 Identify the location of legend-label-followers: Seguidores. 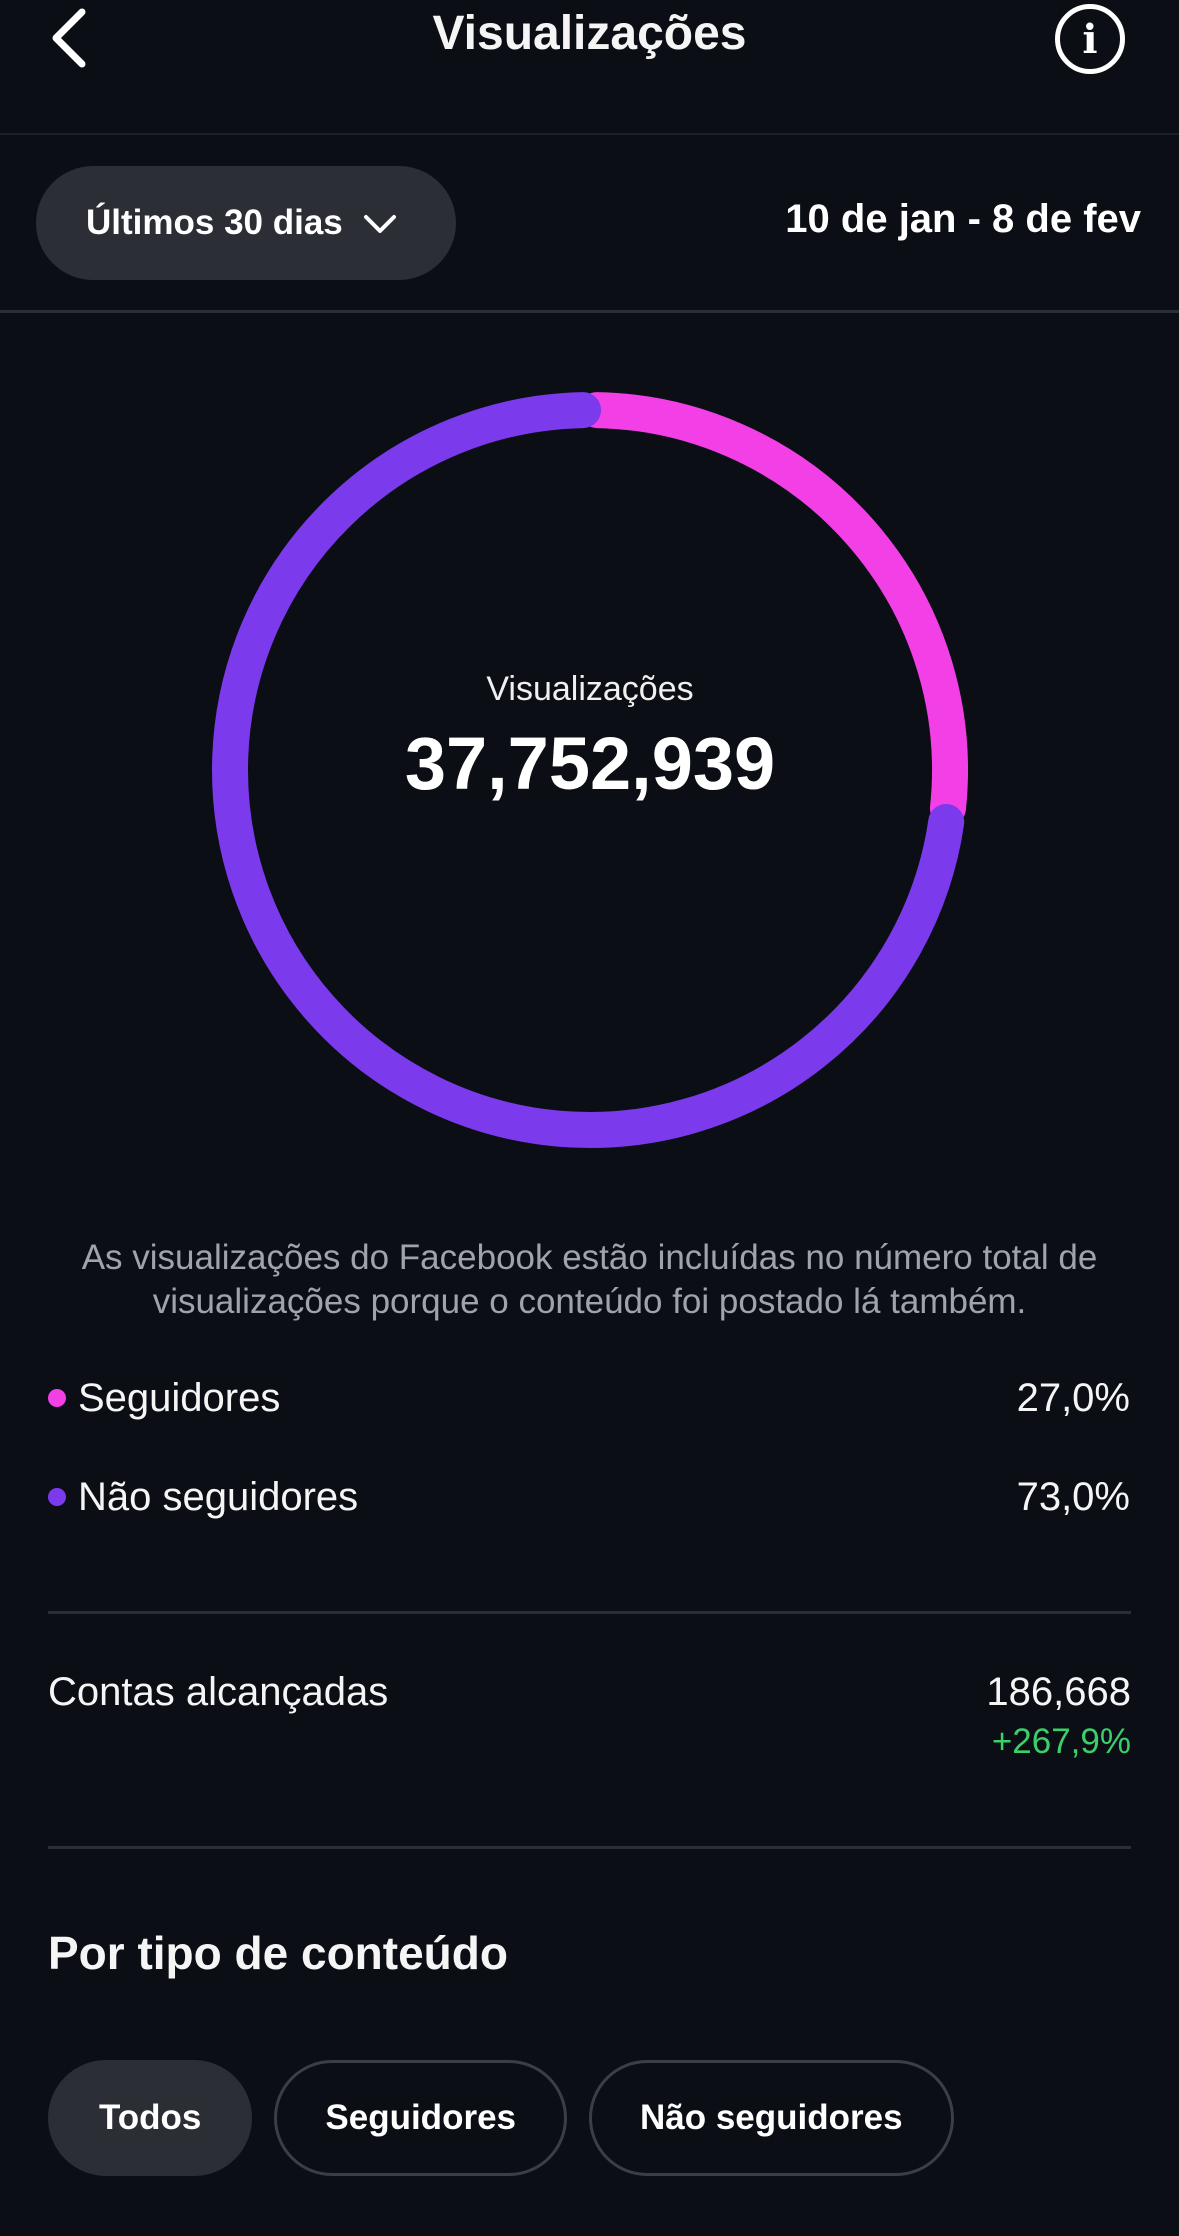
(179, 1397).